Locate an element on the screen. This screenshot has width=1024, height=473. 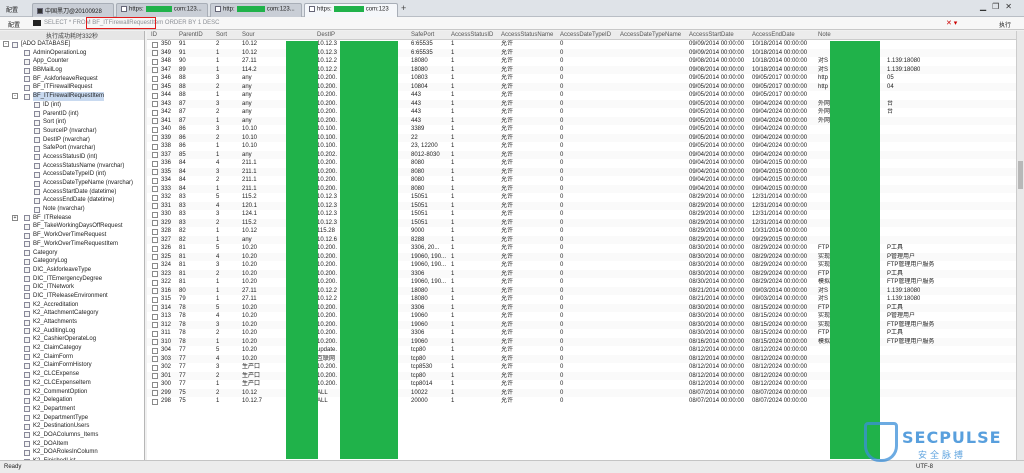
column-header: Note is located at coordinates (824, 35).